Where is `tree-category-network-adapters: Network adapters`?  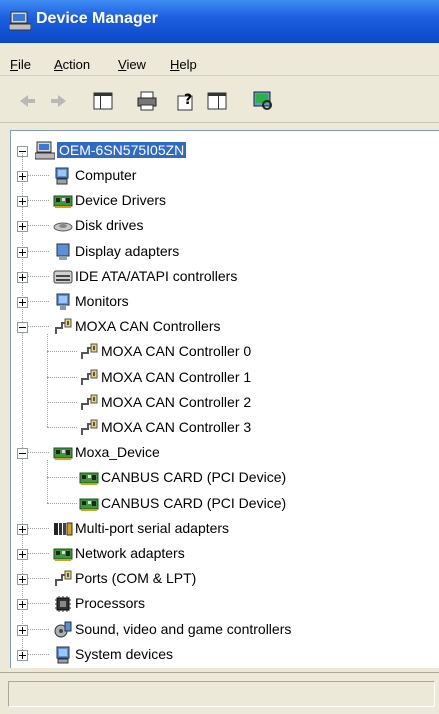
tree-category-network-adapters: Network adapters is located at coordinates (221, 553).